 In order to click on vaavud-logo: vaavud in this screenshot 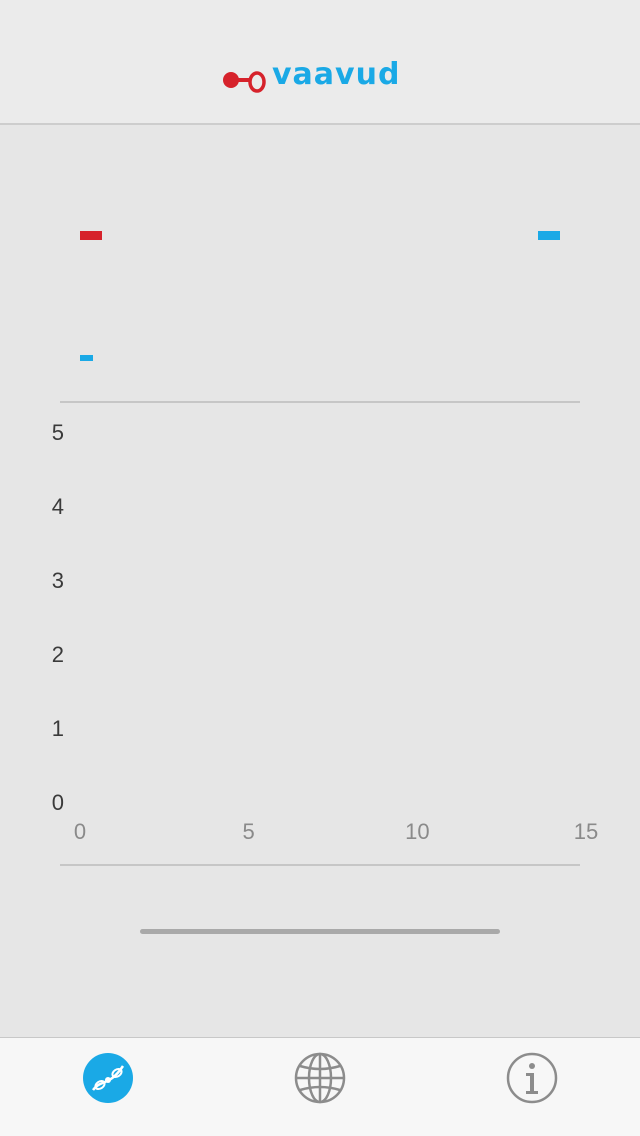, I will do `click(322, 78)`.